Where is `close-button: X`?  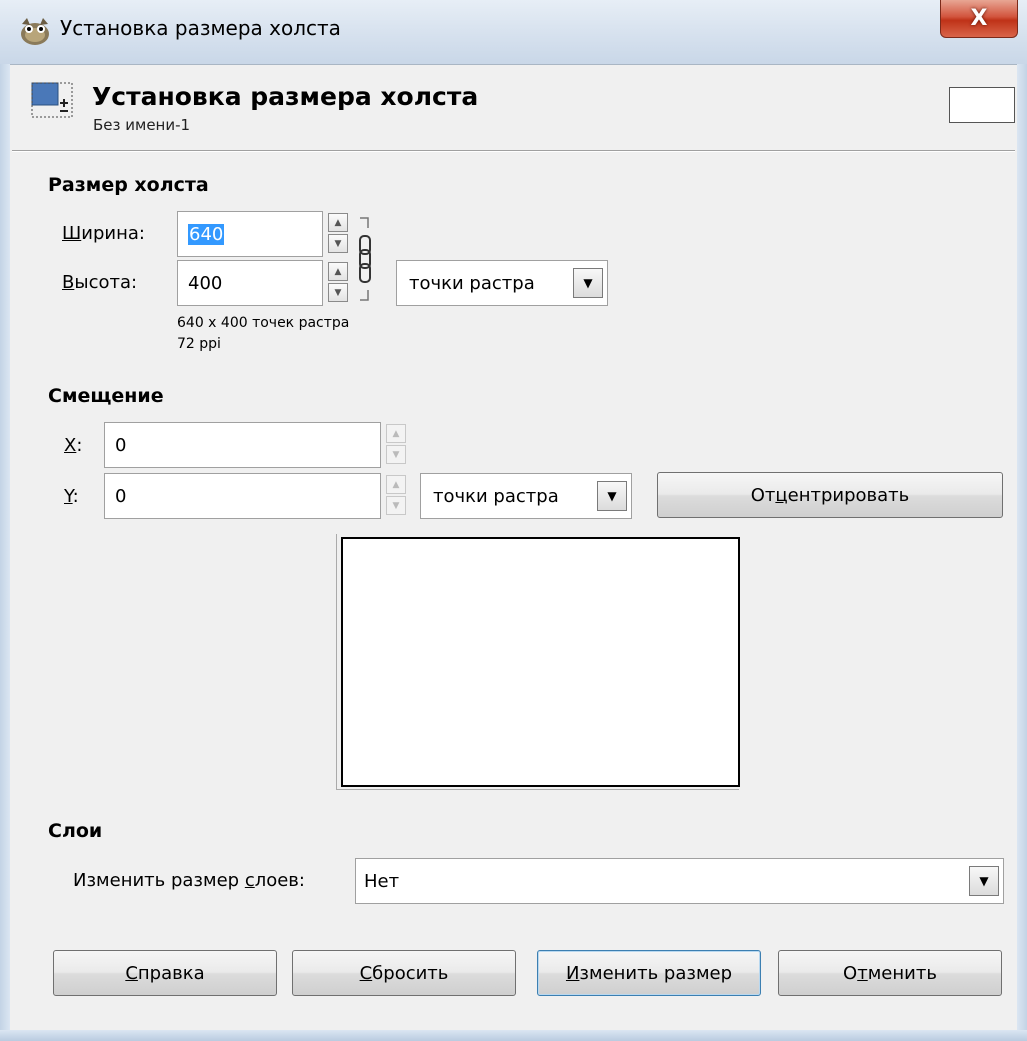
close-button: X is located at coordinates (979, 19).